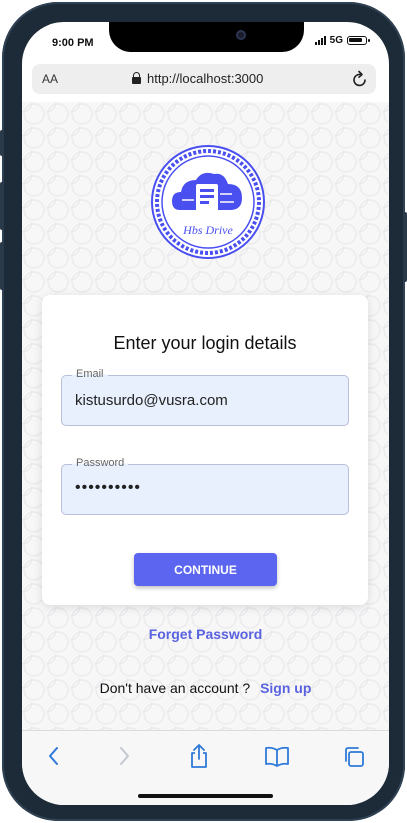  I want to click on home-indicator, so click(205, 796).